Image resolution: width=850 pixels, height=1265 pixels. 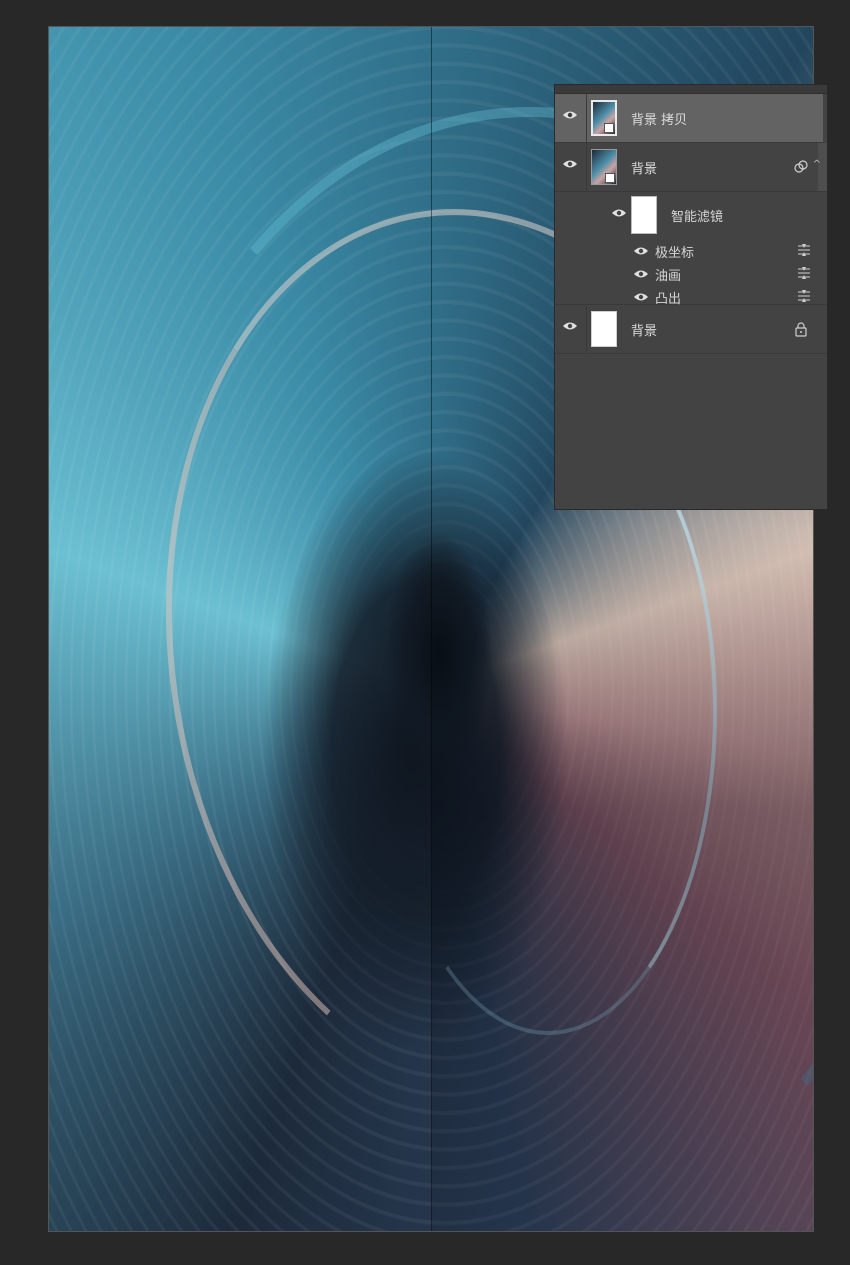 What do you see at coordinates (817, 164) in the screenshot?
I see `chevron-up-icon: ^` at bounding box center [817, 164].